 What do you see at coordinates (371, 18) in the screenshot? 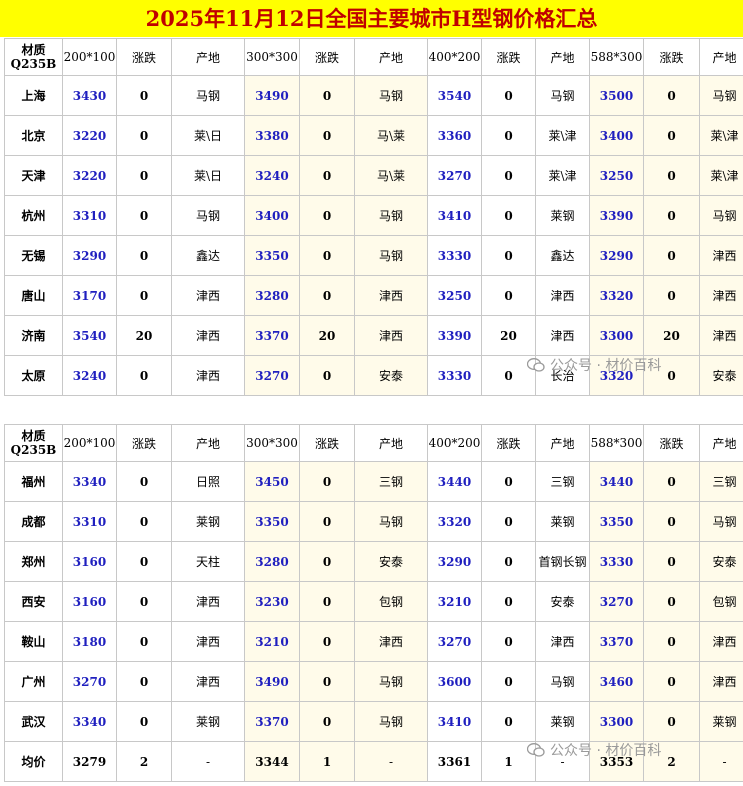
I see `page-title: 2025年11月12日全国主要城市H型钢价格汇总` at bounding box center [371, 18].